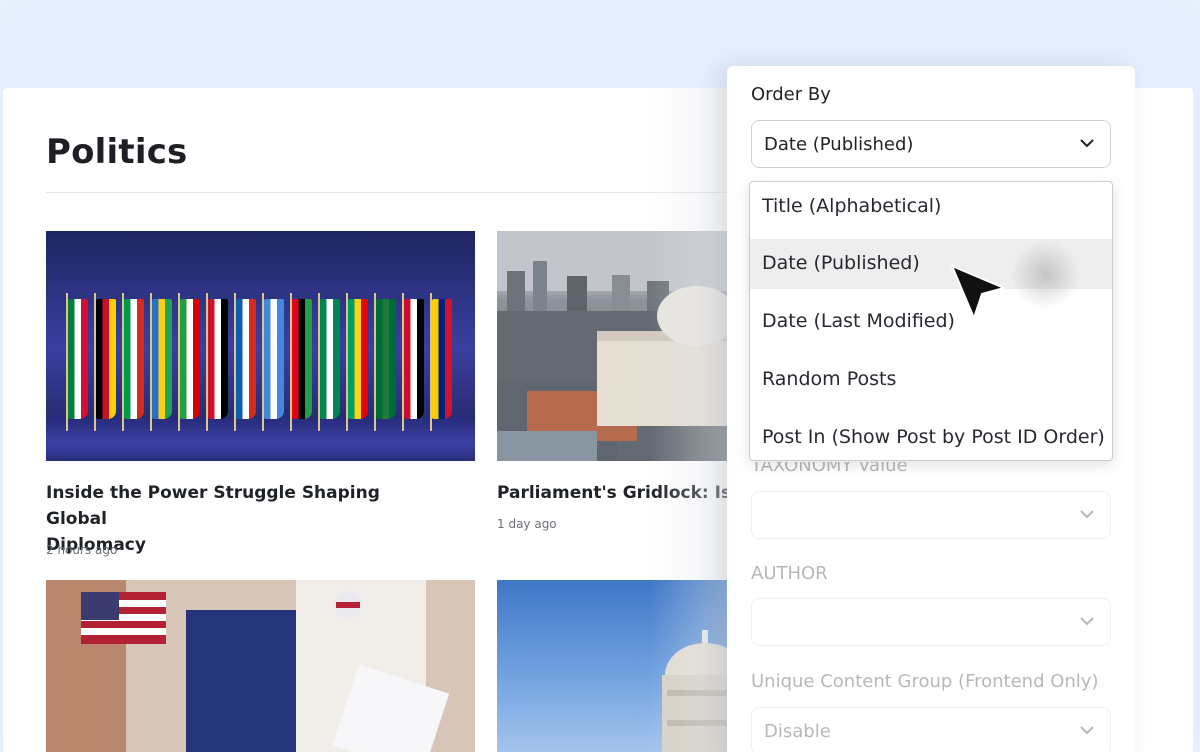  Describe the element at coordinates (1045, 275) in the screenshot. I see `cursor-glow` at that location.